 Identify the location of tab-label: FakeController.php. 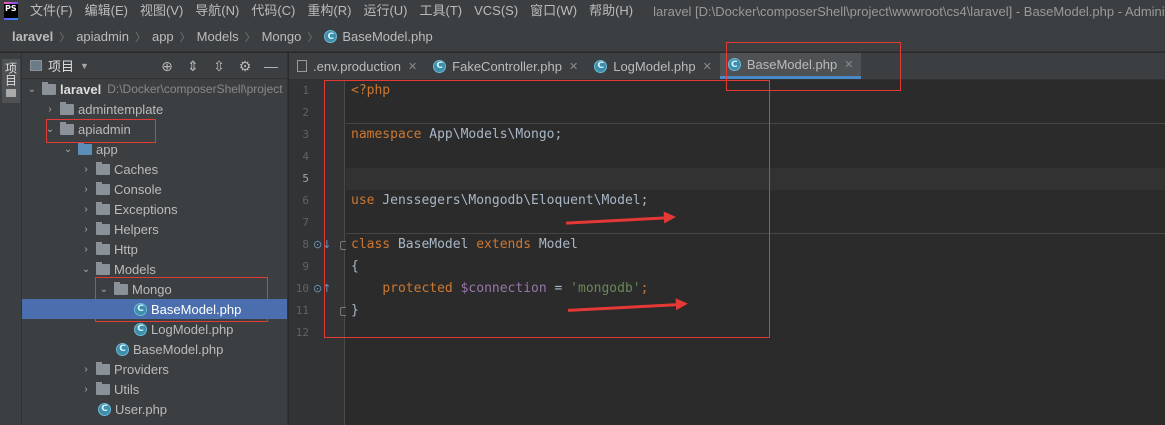
(507, 66).